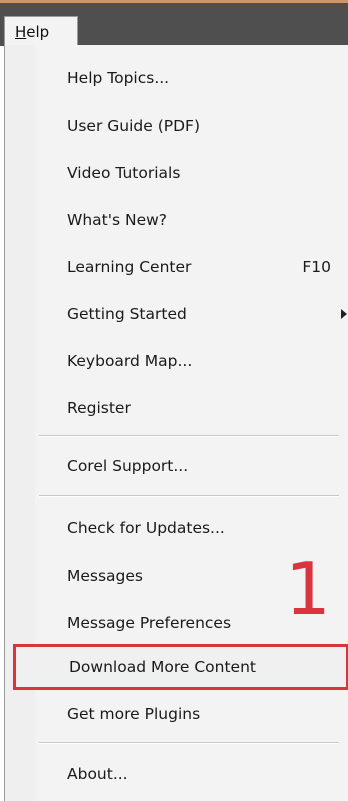 The height and width of the screenshot is (801, 348). I want to click on menu-help-mnemonic: H, so click(21, 32).